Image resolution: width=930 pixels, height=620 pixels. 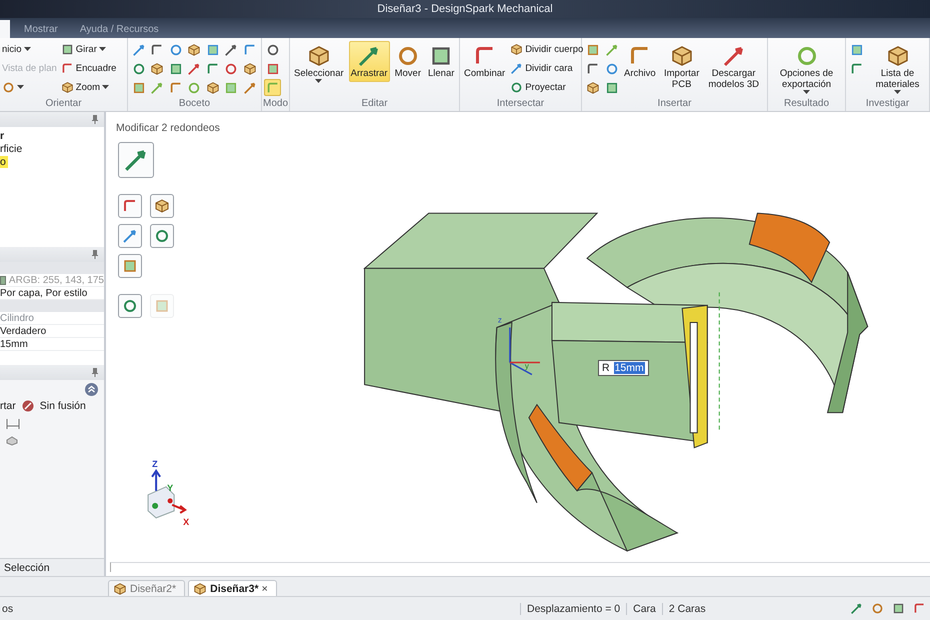 What do you see at coordinates (806, 69) in the screenshot?
I see `ribbon-button: Opciones de exportación` at bounding box center [806, 69].